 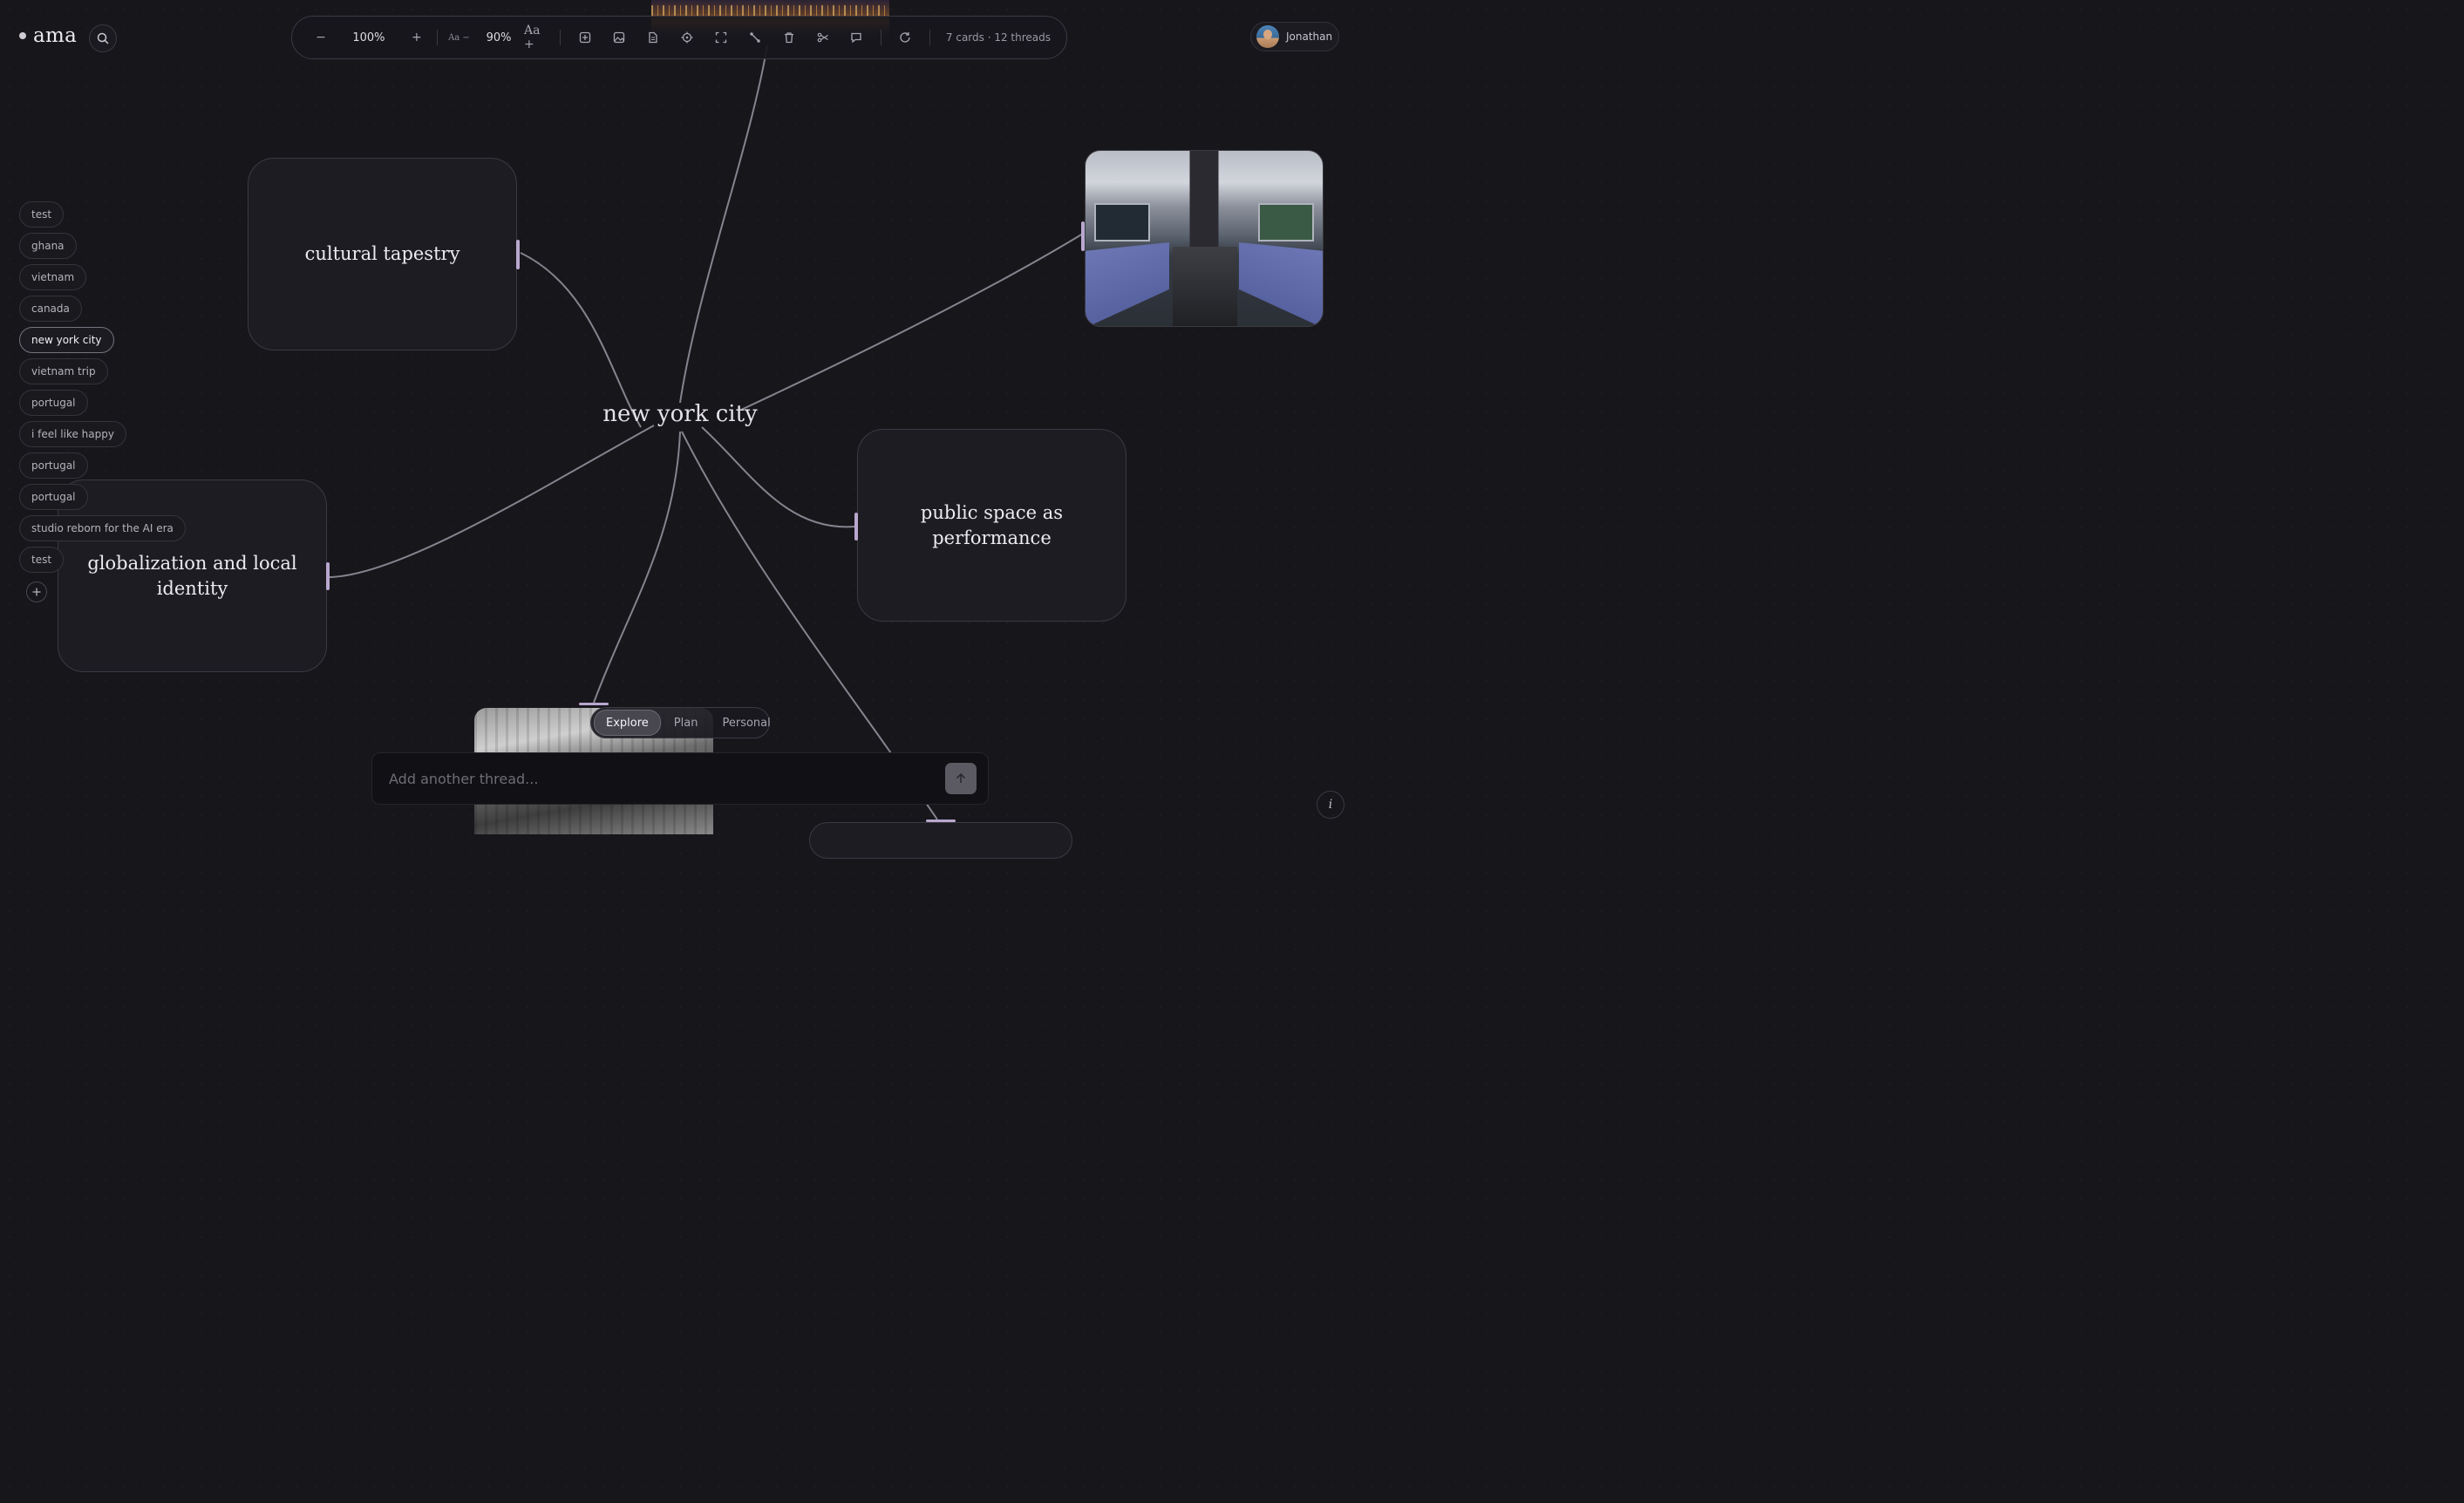 I want to click on add-document-icon, so click(x=652, y=37).